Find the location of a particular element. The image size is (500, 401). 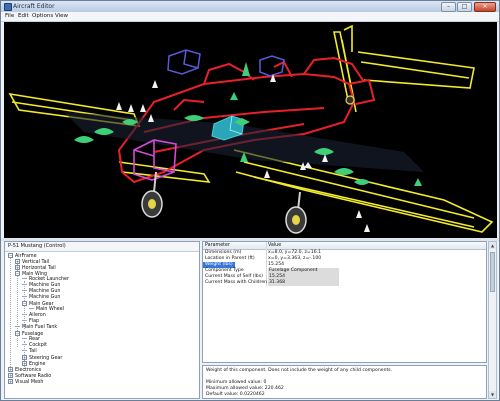

tree-root-label: P-51 Mustang (Control) is located at coordinates (37, 246).